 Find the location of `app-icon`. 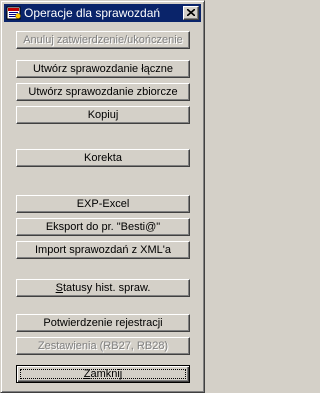

app-icon is located at coordinates (14, 13).